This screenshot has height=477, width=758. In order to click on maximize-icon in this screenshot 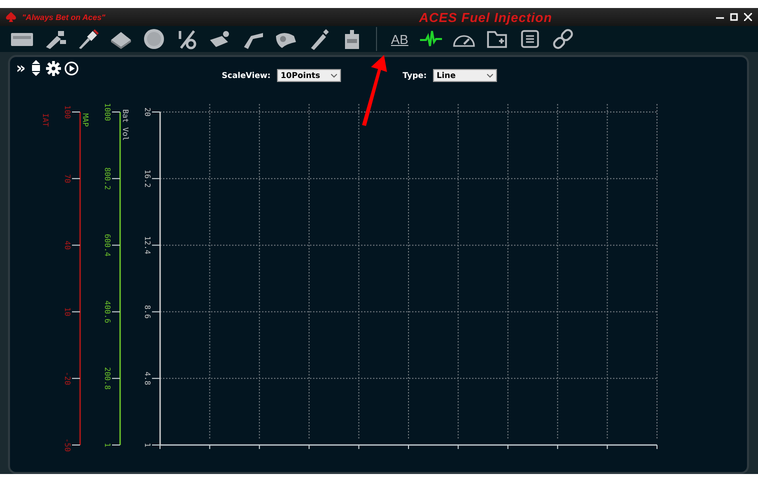, I will do `click(734, 17)`.